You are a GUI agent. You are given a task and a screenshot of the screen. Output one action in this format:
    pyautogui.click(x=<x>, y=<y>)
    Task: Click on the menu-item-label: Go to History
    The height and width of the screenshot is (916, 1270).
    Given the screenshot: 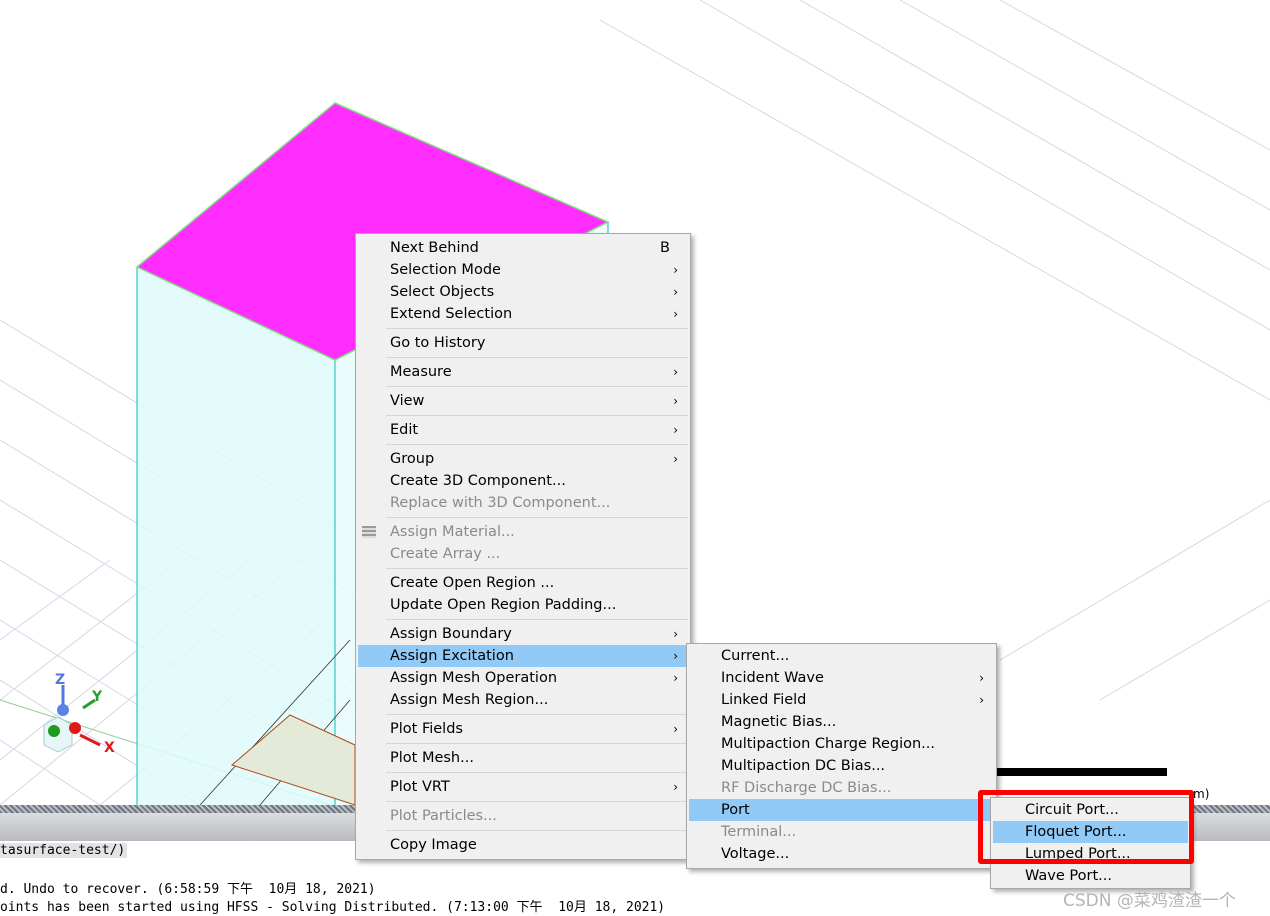 What is the action you would take?
    pyautogui.click(x=438, y=343)
    